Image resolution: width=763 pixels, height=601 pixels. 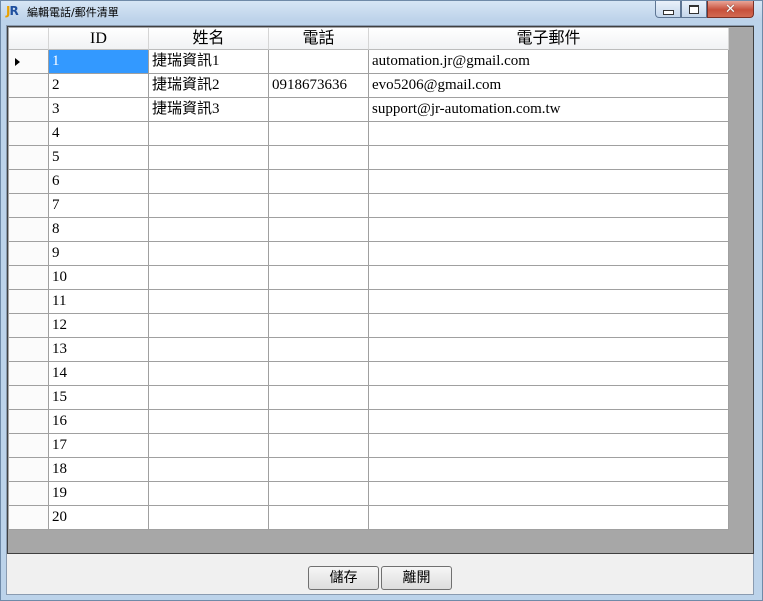 What do you see at coordinates (99, 494) in the screenshot?
I see `table-cell-id: 19` at bounding box center [99, 494].